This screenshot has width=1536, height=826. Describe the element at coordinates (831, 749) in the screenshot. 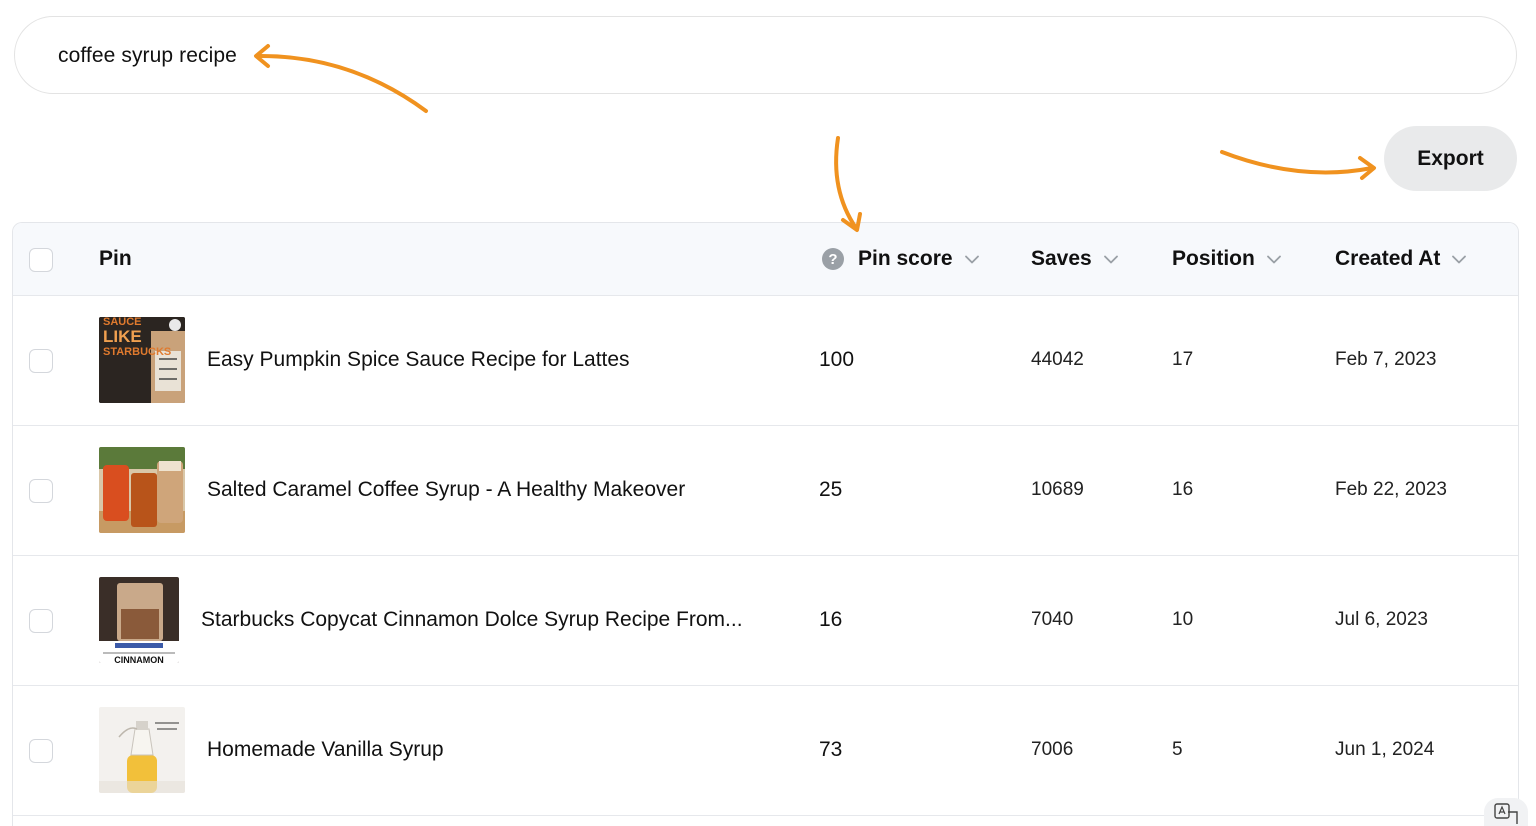

I see `pin-score-value: 73` at that location.